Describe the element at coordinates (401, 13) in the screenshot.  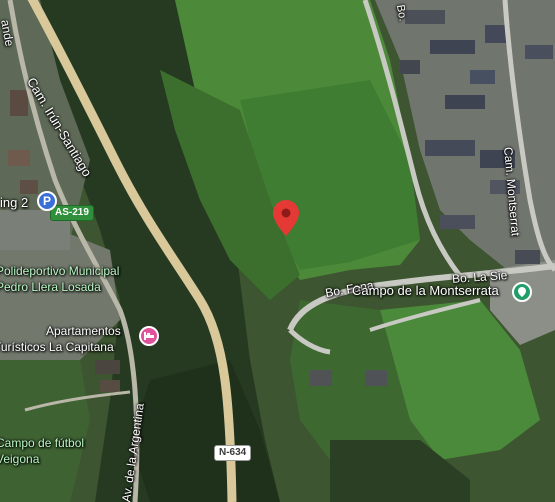
I see `road-label-top-right: Bo.` at that location.